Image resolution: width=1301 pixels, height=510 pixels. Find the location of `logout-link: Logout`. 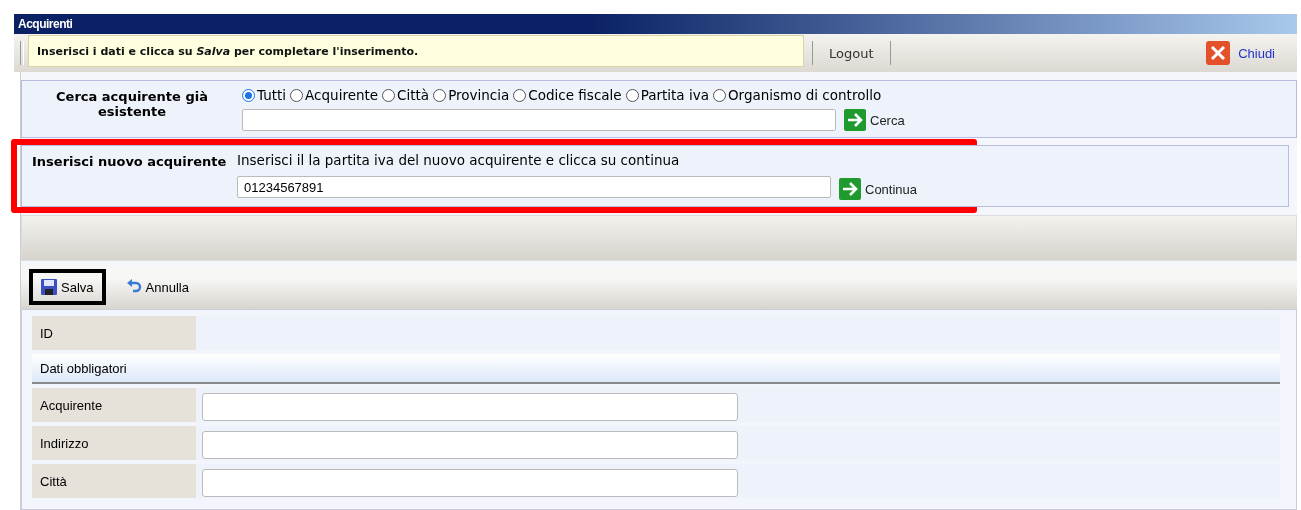

logout-link: Logout is located at coordinates (851, 53).